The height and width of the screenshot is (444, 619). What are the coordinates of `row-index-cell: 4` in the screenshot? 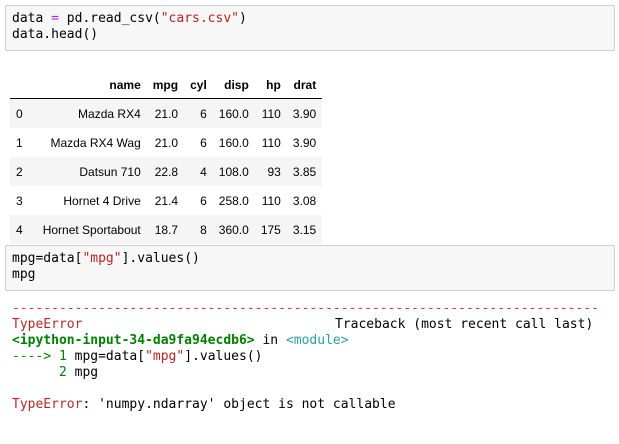 It's located at (19, 229).